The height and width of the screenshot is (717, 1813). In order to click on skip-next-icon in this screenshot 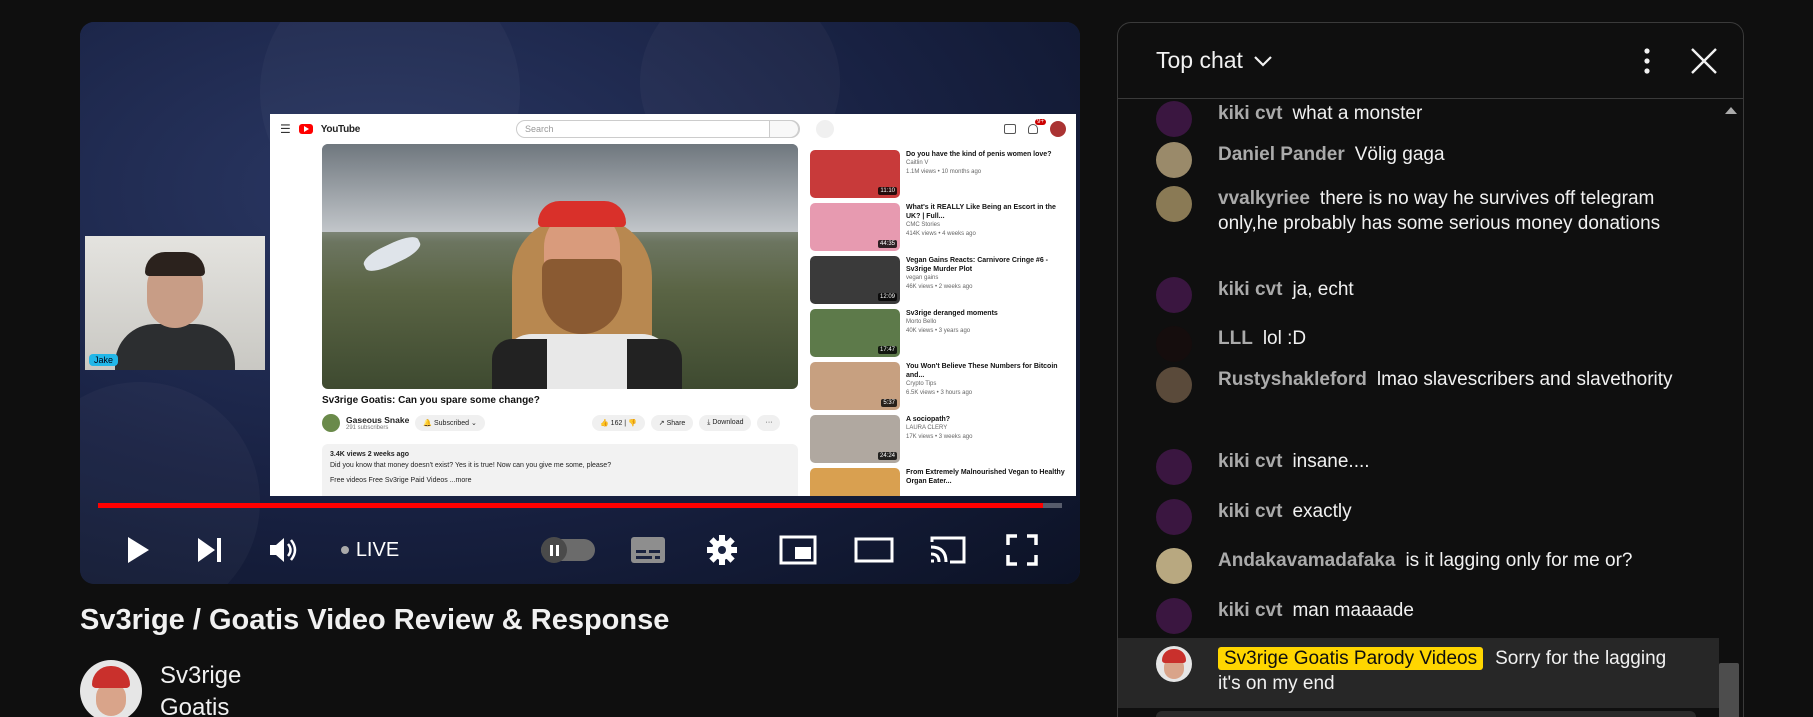, I will do `click(209, 550)`.